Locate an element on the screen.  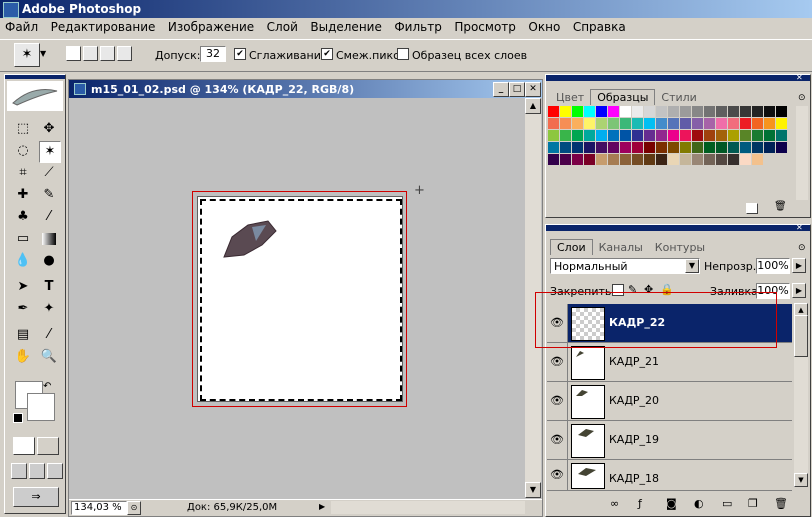
lasso-tool-icon: ◌ is located at coordinates (23, 151).